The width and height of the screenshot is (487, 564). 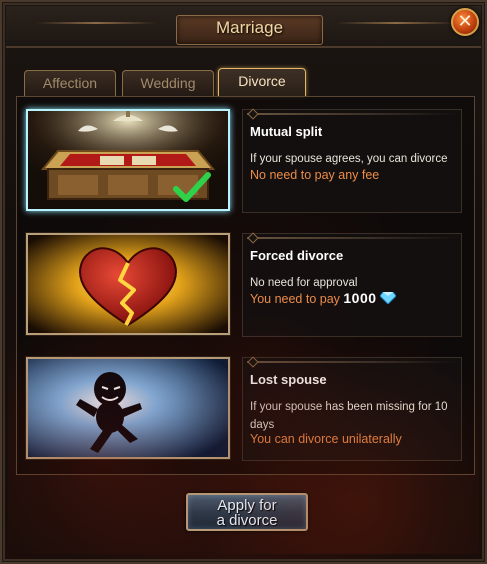 What do you see at coordinates (262, 82) in the screenshot?
I see `tab-divorce: Divorce` at bounding box center [262, 82].